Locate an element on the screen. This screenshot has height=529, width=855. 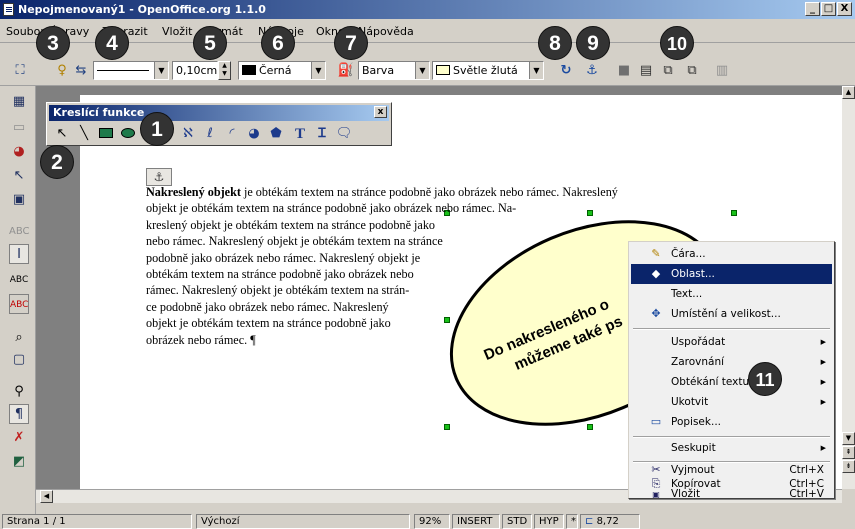
area-style-label: Barva is located at coordinates (378, 70).